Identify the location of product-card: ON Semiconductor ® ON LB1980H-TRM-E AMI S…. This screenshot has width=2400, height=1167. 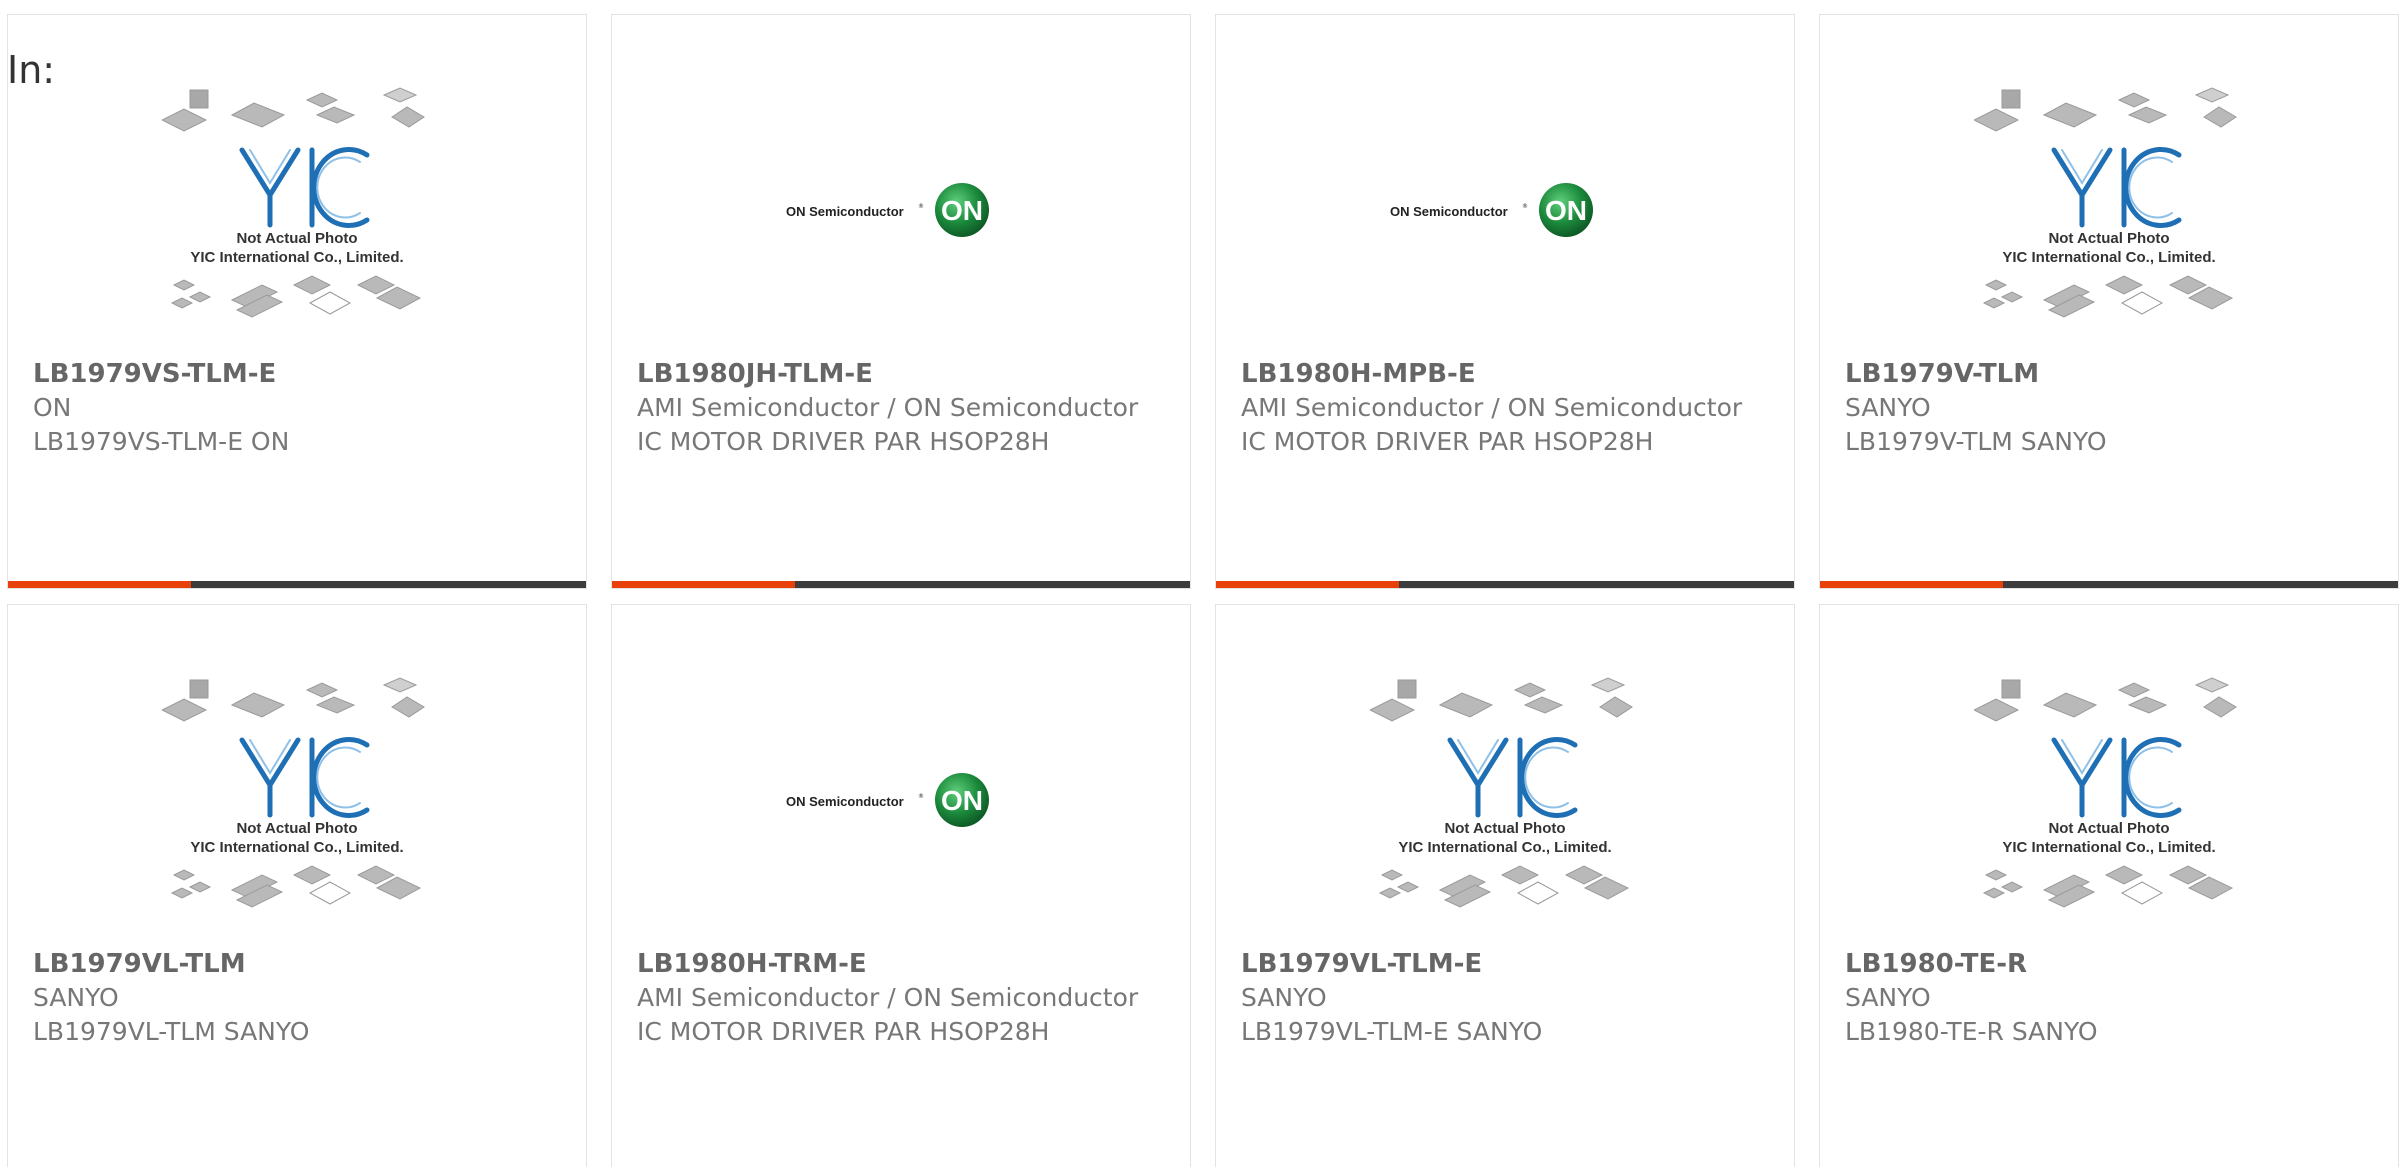
(901, 885).